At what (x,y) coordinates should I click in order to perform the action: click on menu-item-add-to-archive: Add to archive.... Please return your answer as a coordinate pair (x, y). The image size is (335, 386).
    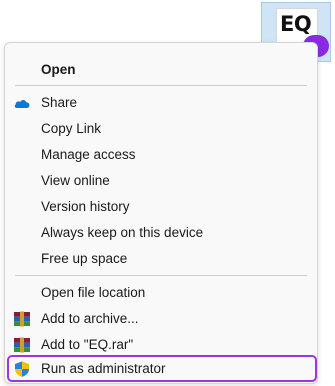
    Looking at the image, I should click on (161, 319).